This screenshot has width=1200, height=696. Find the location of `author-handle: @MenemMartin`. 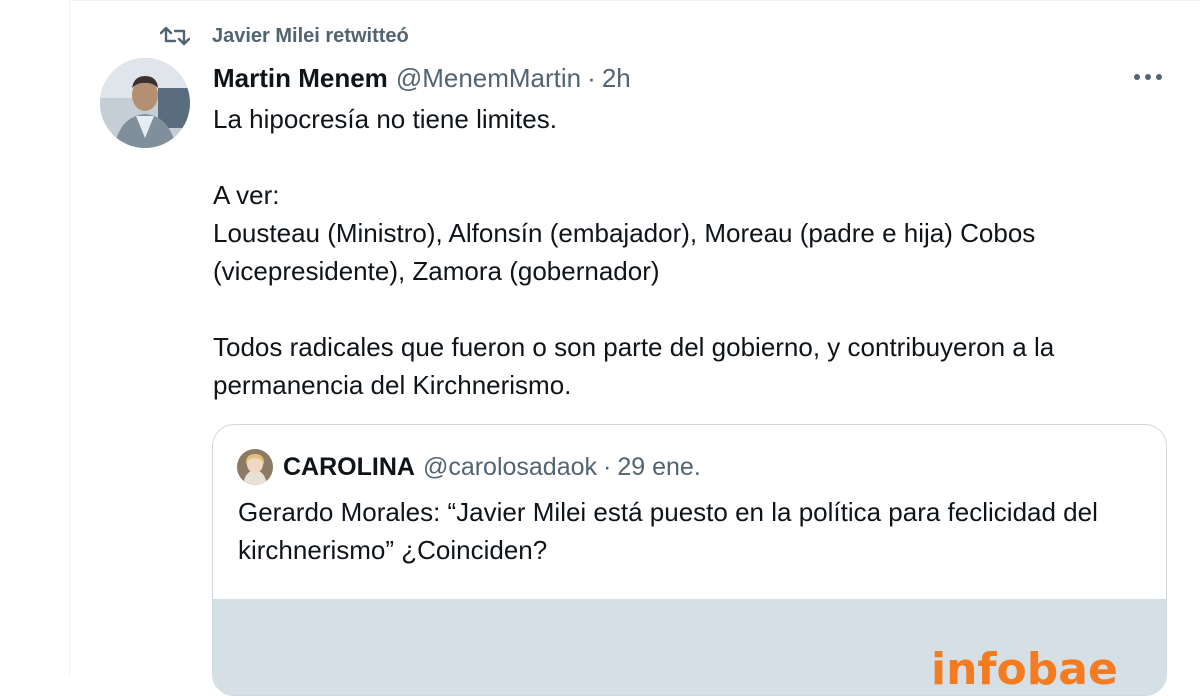

author-handle: @MenemMartin is located at coordinates (488, 78).